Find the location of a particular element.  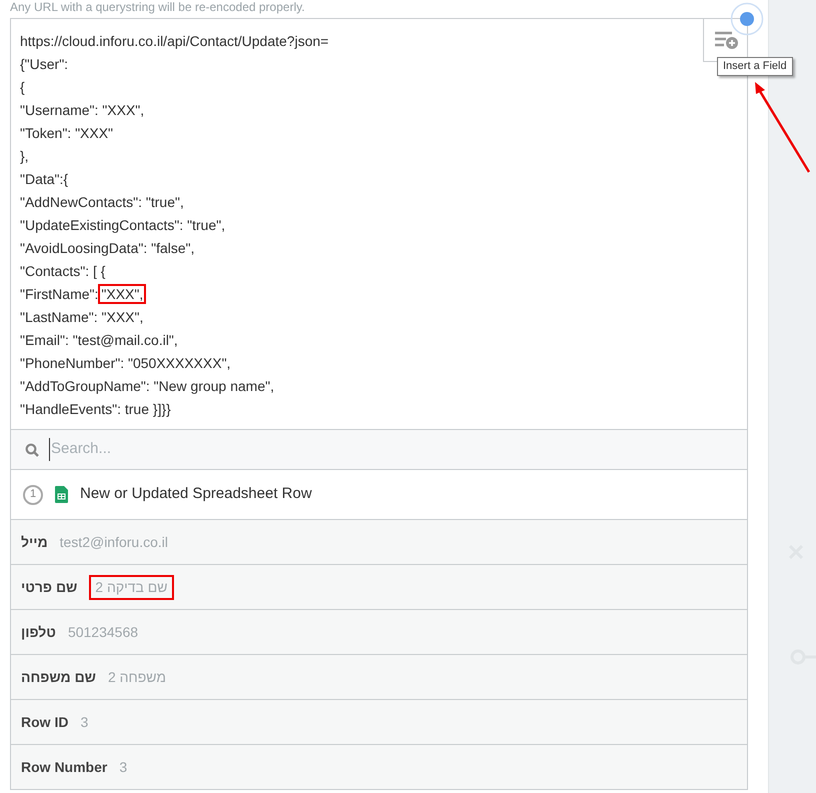

editor-line: "Email": "test@mail.co.il", is located at coordinates (99, 340).